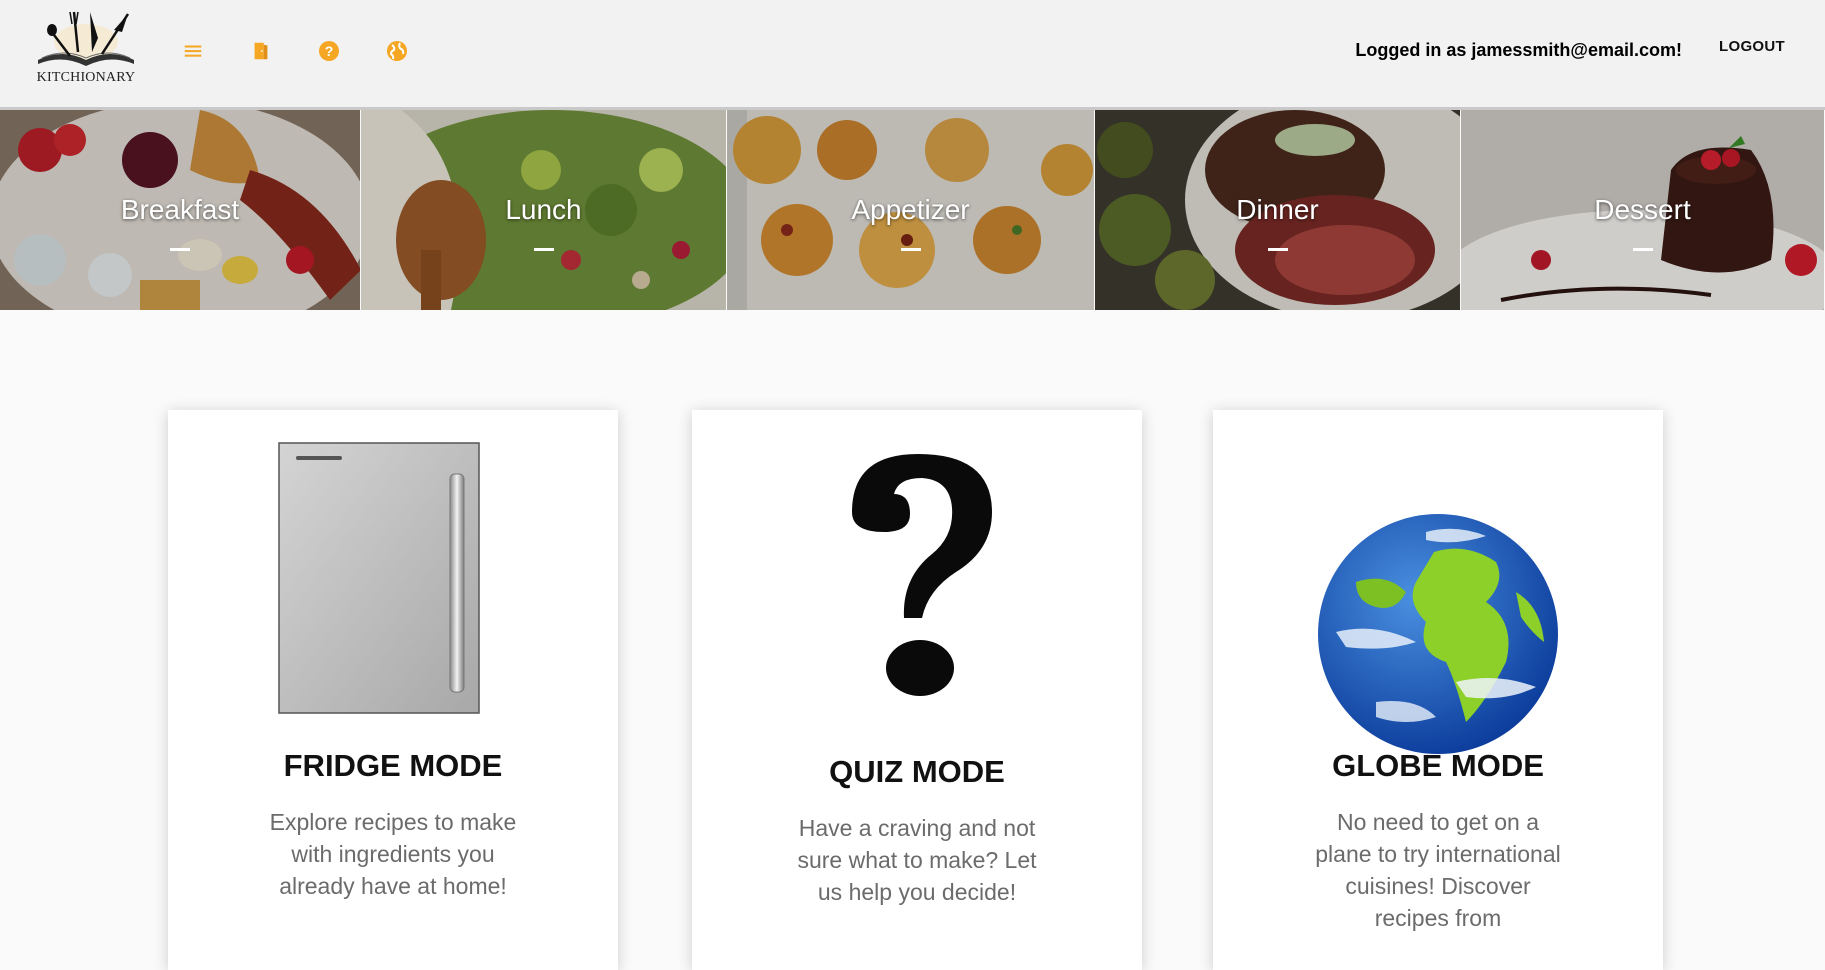  What do you see at coordinates (1438, 765) in the screenshot?
I see `globe-mode-title: GLOBE MODE` at bounding box center [1438, 765].